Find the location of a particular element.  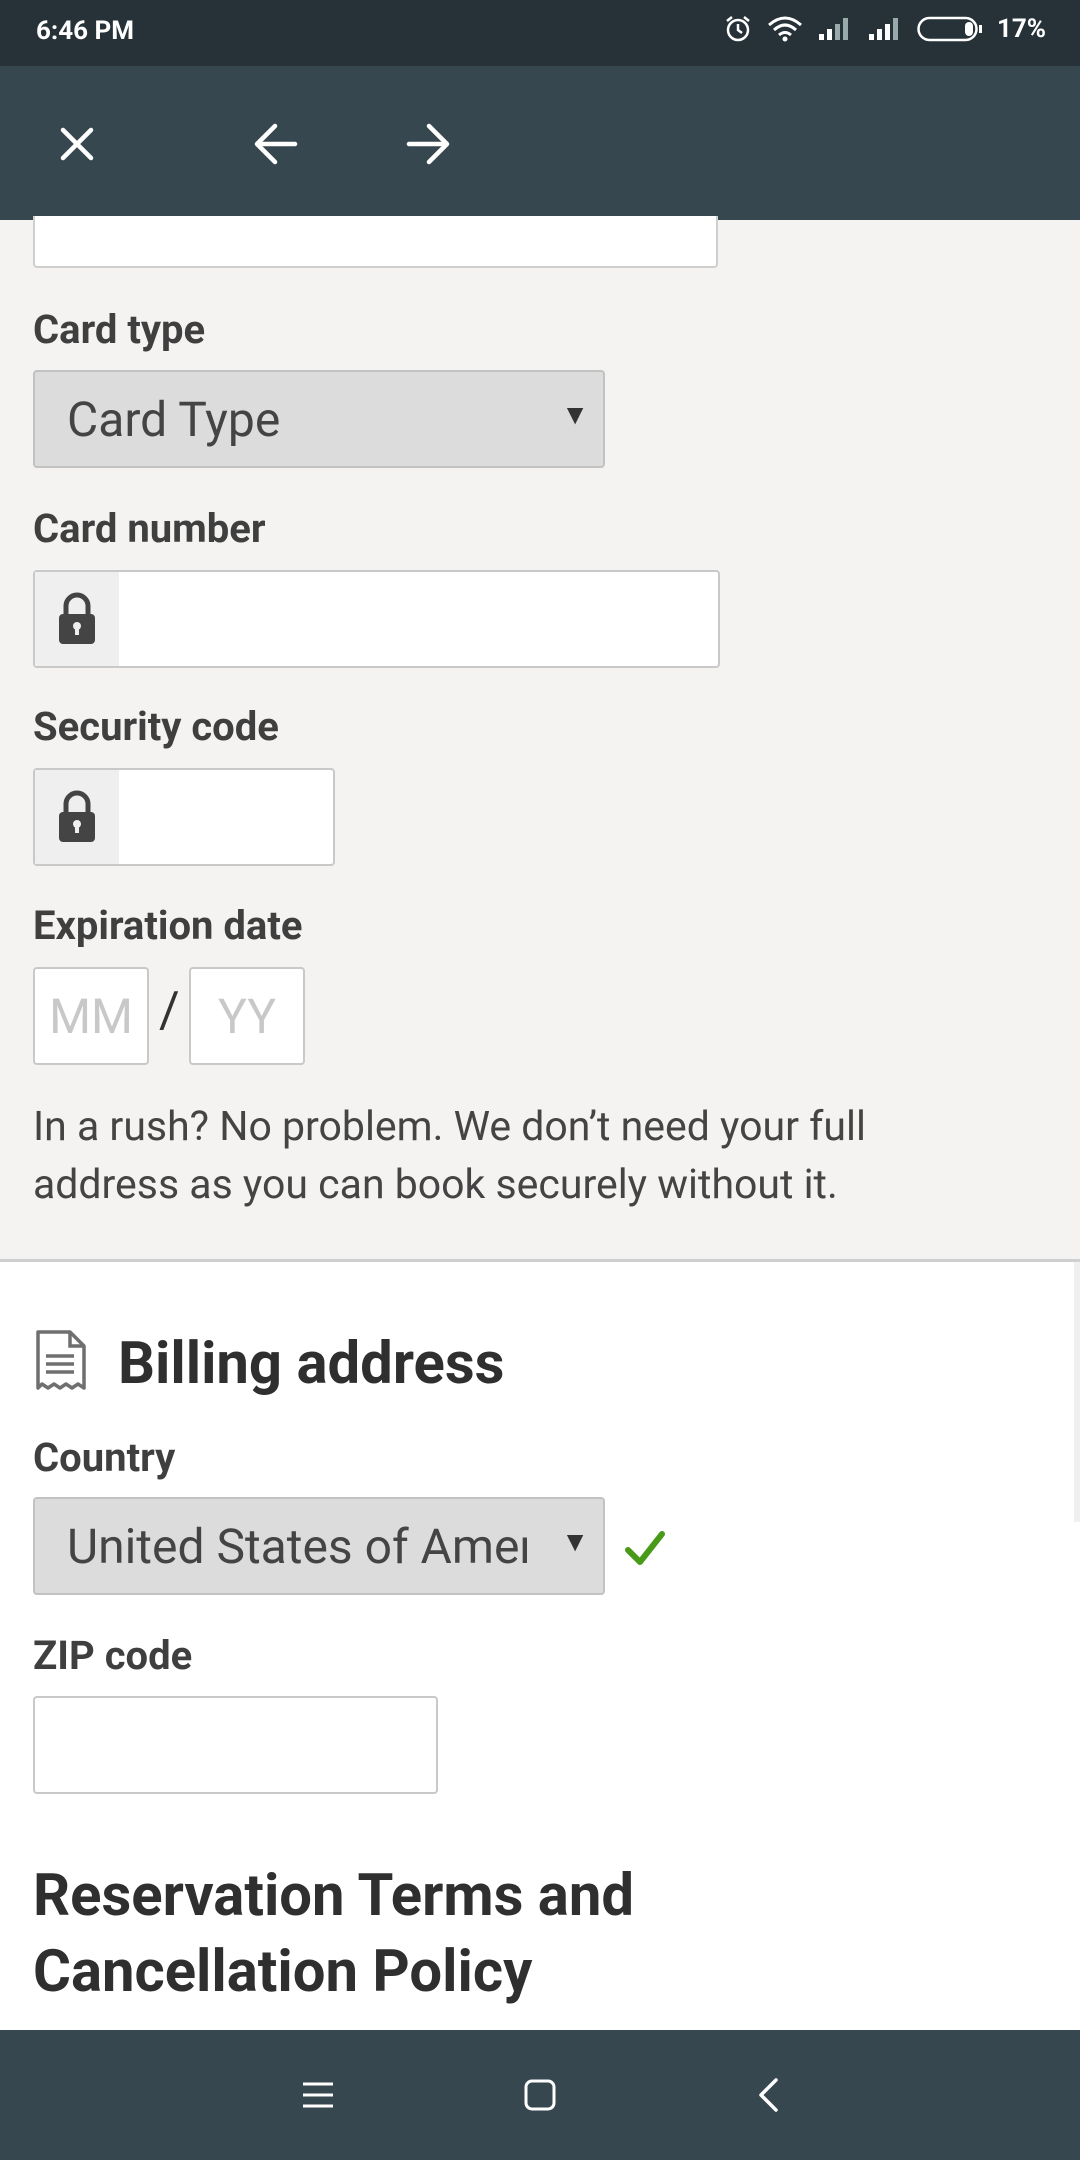

forward-button is located at coordinates (429, 144).